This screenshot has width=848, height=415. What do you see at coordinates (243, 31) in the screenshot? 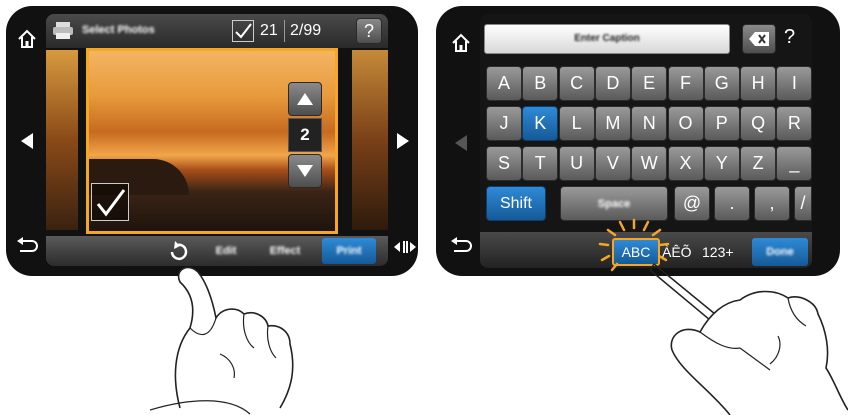
I see `check-icon` at bounding box center [243, 31].